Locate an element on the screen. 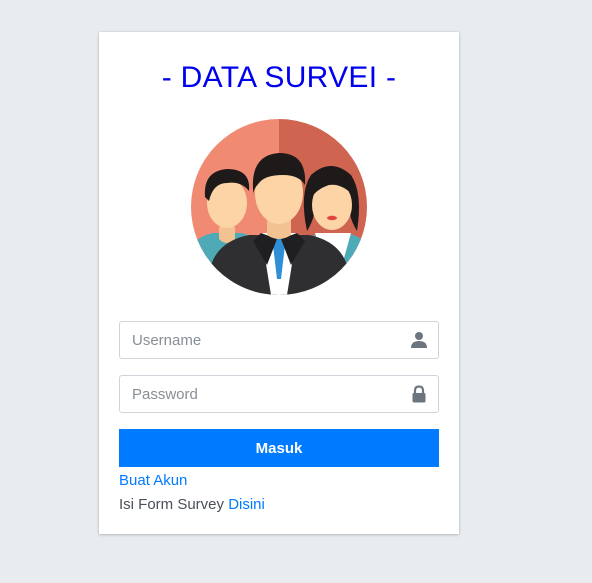 The height and width of the screenshot is (583, 592). password-input is located at coordinates (261, 394).